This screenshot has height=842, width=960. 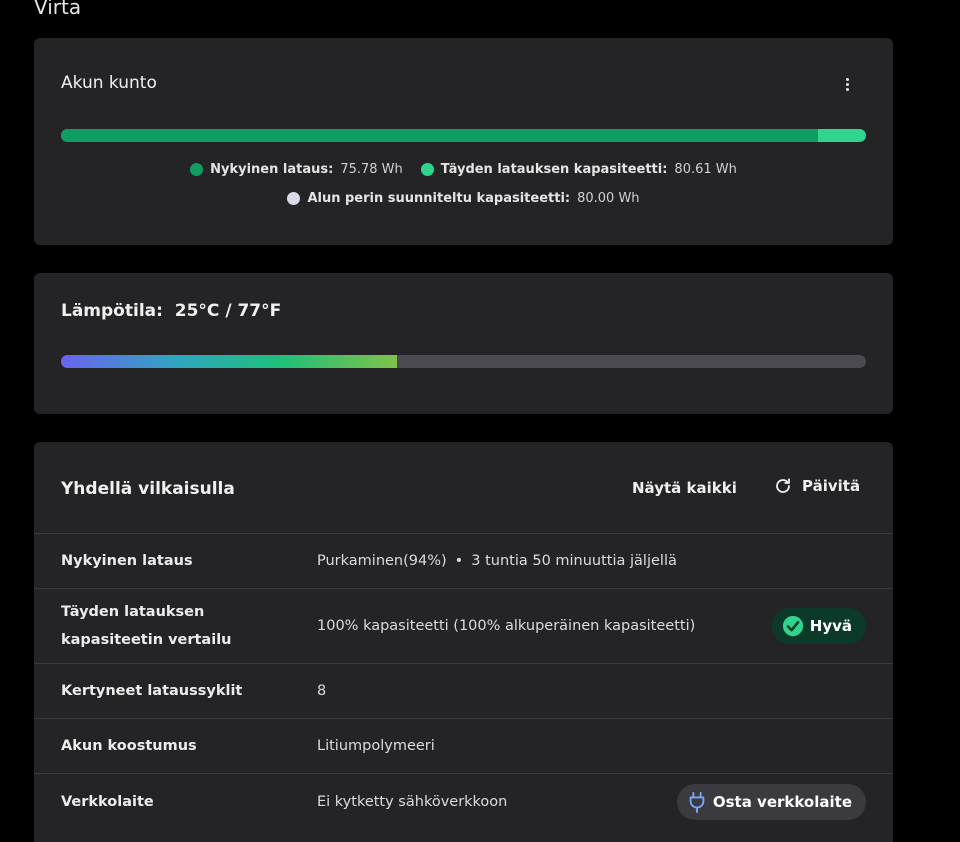 I want to click on temperature-bar, so click(x=463, y=361).